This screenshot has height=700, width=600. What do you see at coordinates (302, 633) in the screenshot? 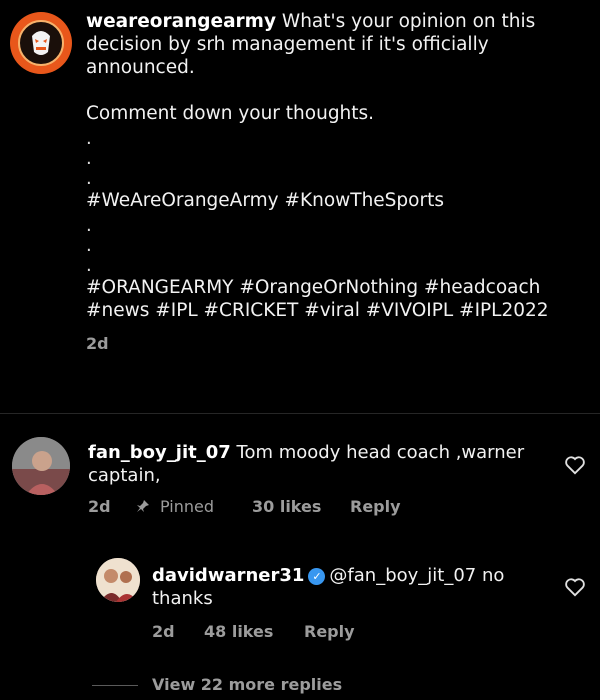
I see `reply-meta: 2d 48 likes Reply` at bounding box center [302, 633].